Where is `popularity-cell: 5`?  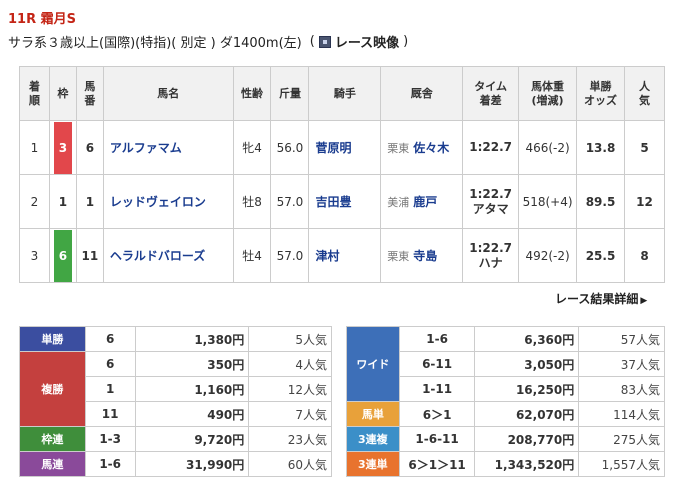 popularity-cell: 5 is located at coordinates (644, 147).